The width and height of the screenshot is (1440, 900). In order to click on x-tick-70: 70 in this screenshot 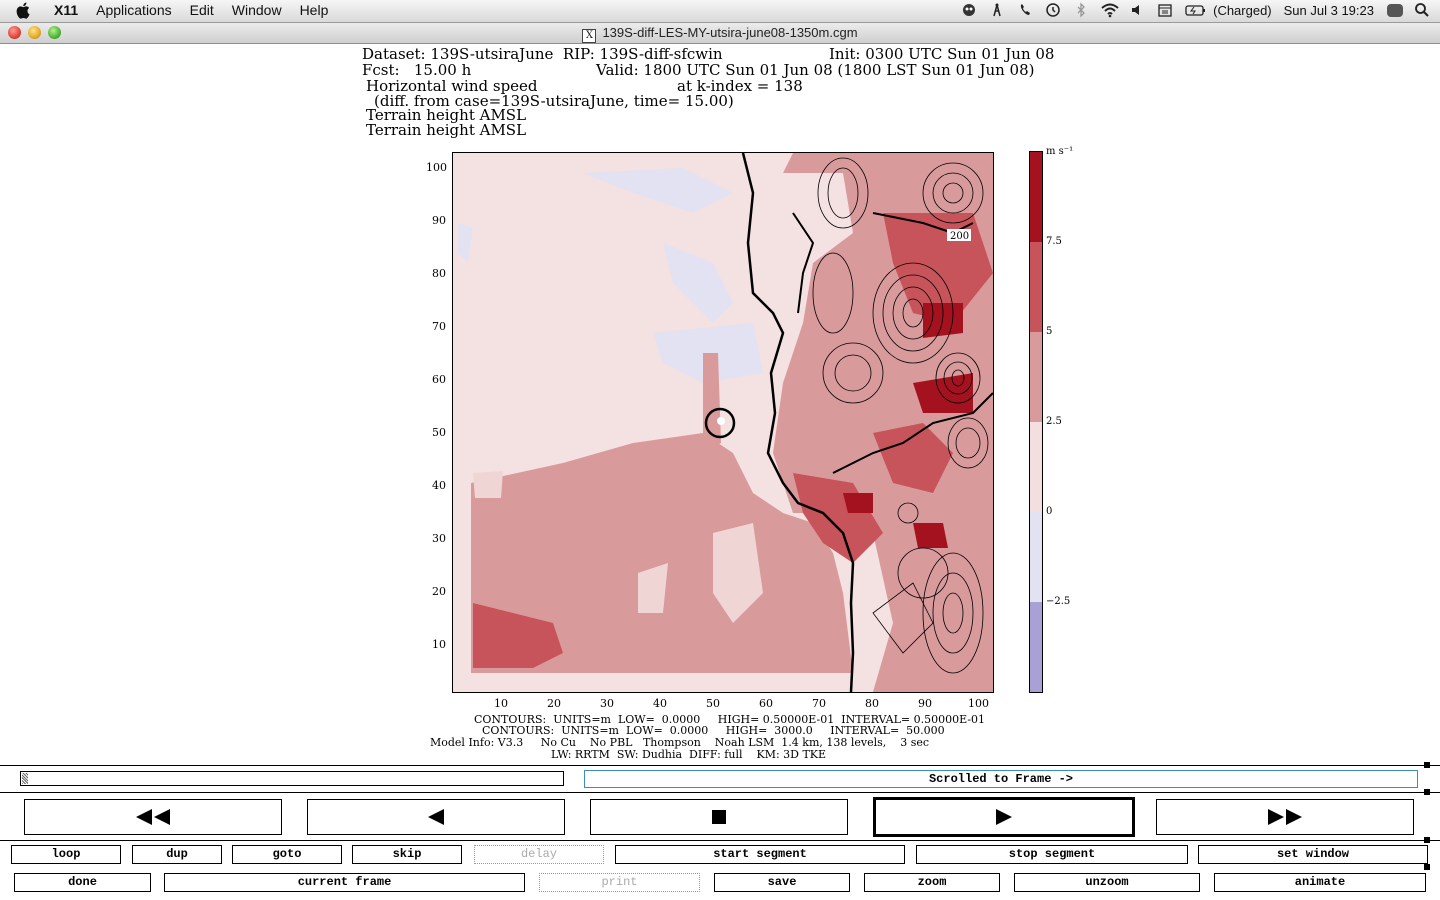, I will do `click(819, 703)`.